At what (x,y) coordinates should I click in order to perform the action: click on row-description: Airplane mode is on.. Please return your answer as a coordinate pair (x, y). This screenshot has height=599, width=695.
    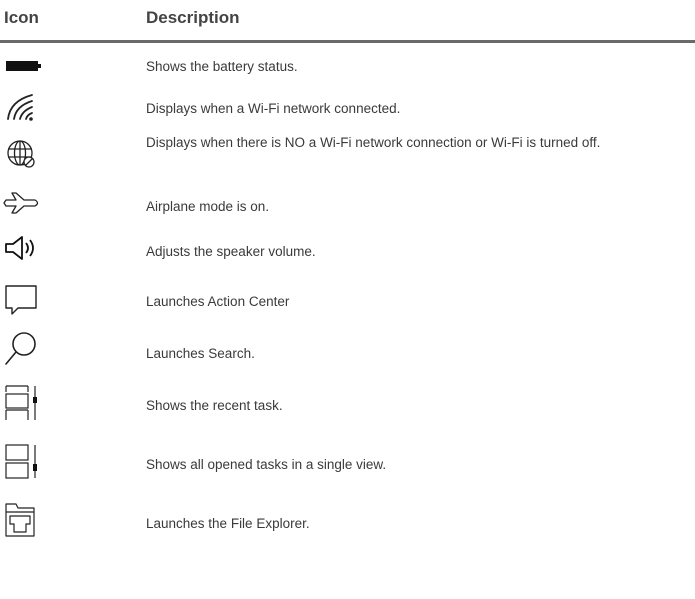
    Looking at the image, I should click on (208, 206).